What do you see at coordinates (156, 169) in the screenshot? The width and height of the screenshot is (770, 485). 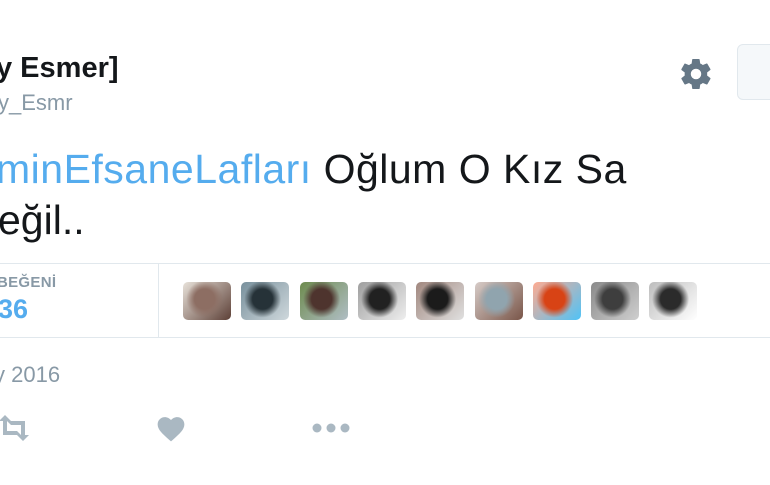 I see `hashtag-link: minEfsaneLafları` at bounding box center [156, 169].